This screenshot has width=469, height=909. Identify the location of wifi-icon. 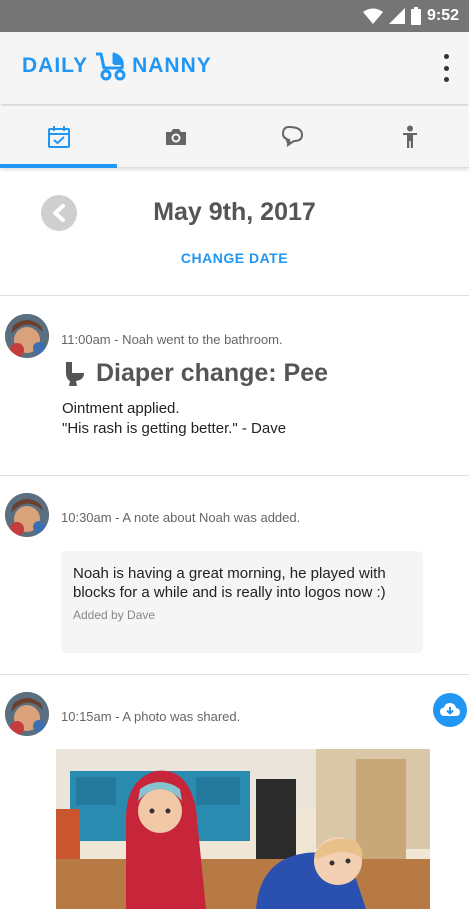
(372, 16).